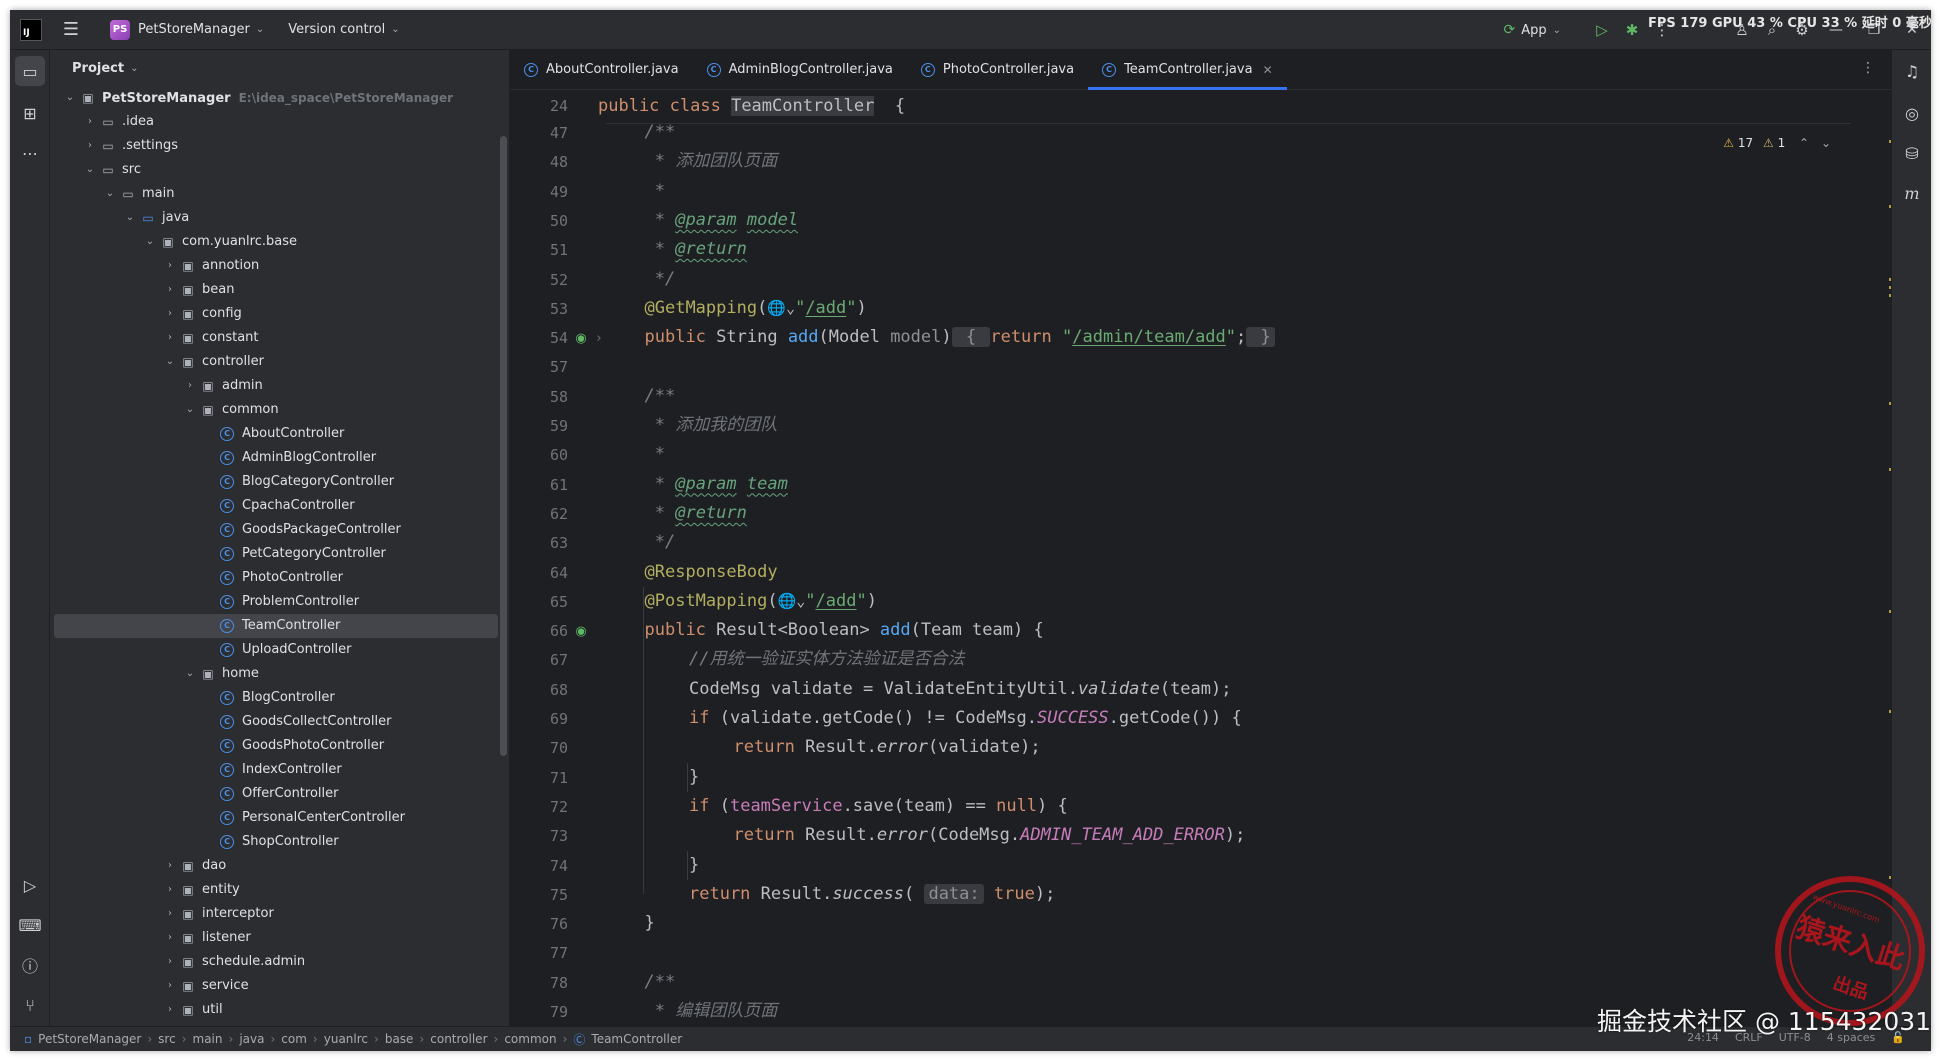  Describe the element at coordinates (31, 29) in the screenshot. I see `app-logo-icon: IJ` at that location.